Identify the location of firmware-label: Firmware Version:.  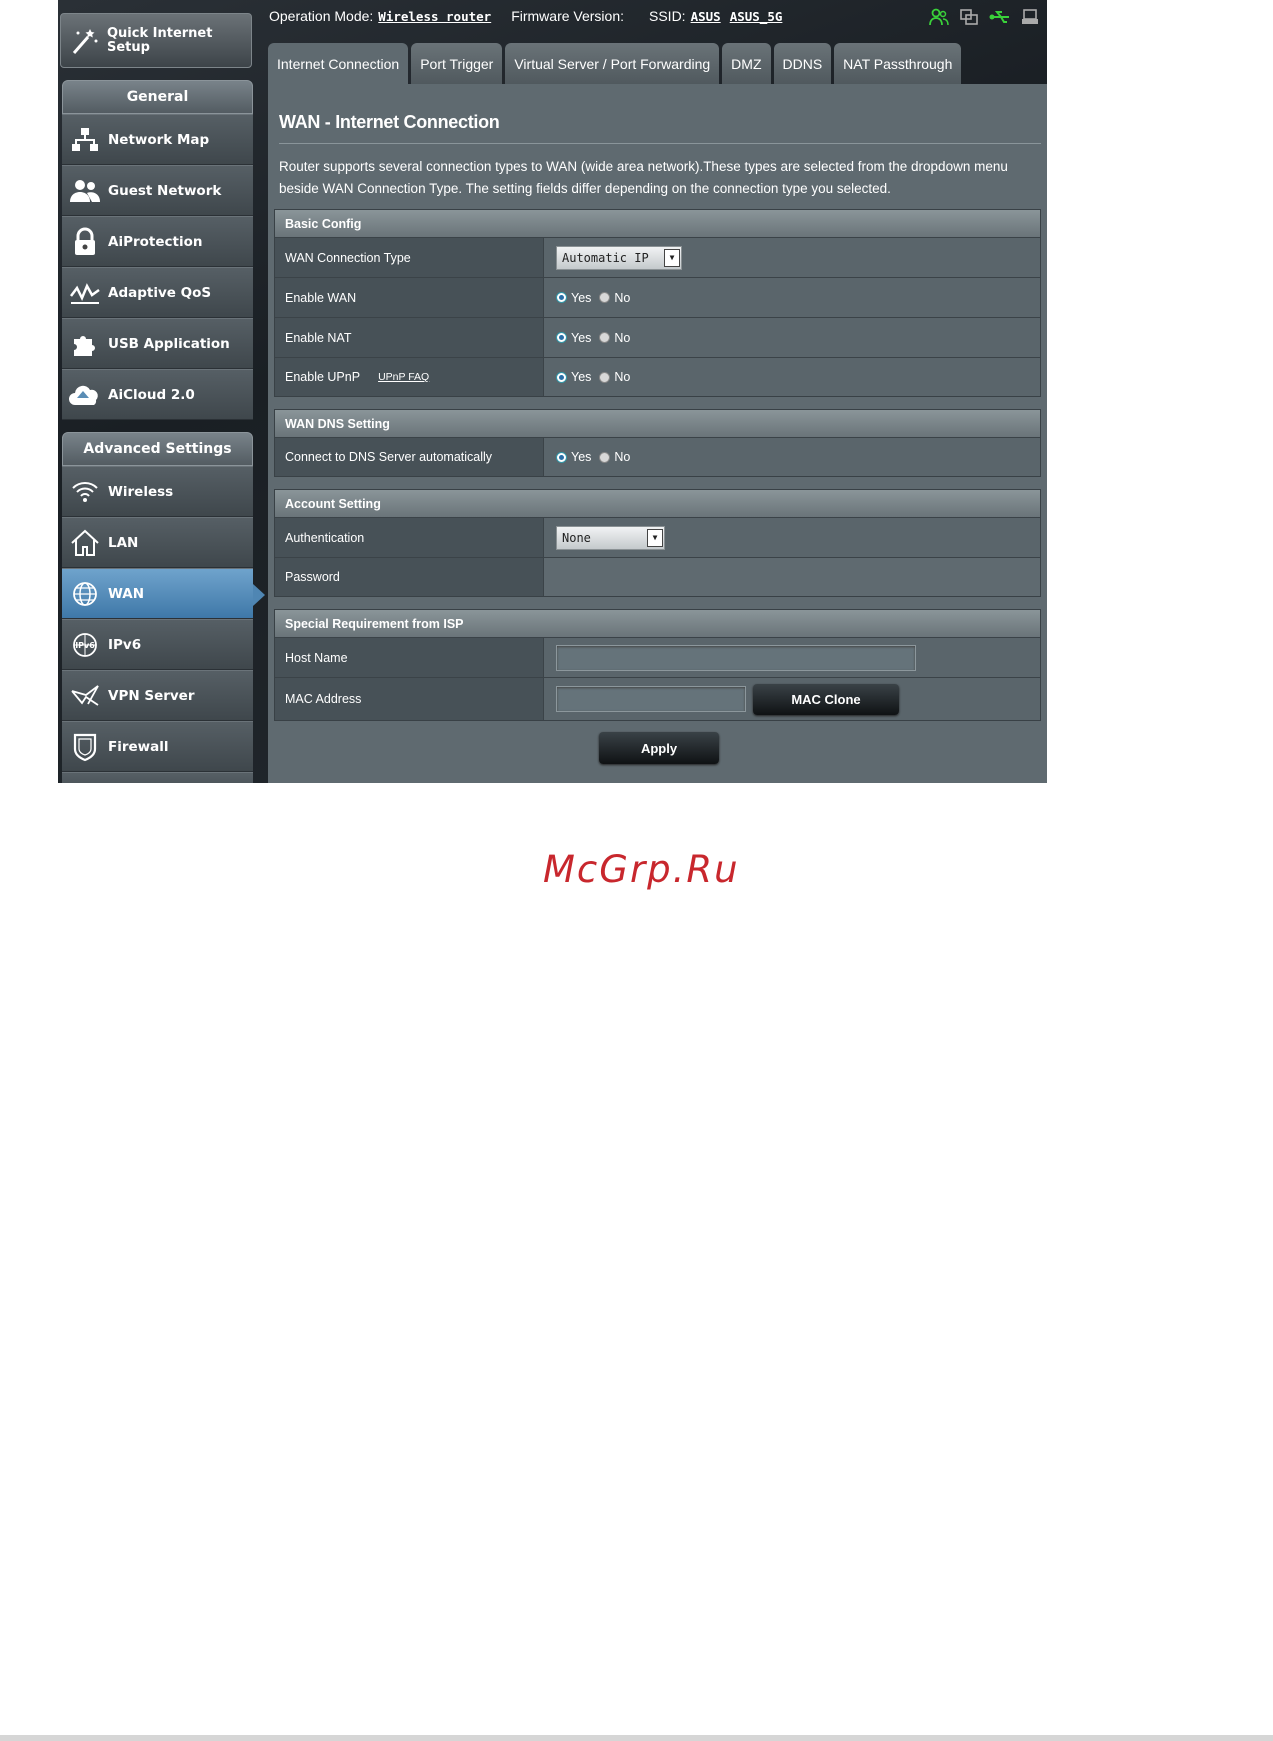
(567, 16).